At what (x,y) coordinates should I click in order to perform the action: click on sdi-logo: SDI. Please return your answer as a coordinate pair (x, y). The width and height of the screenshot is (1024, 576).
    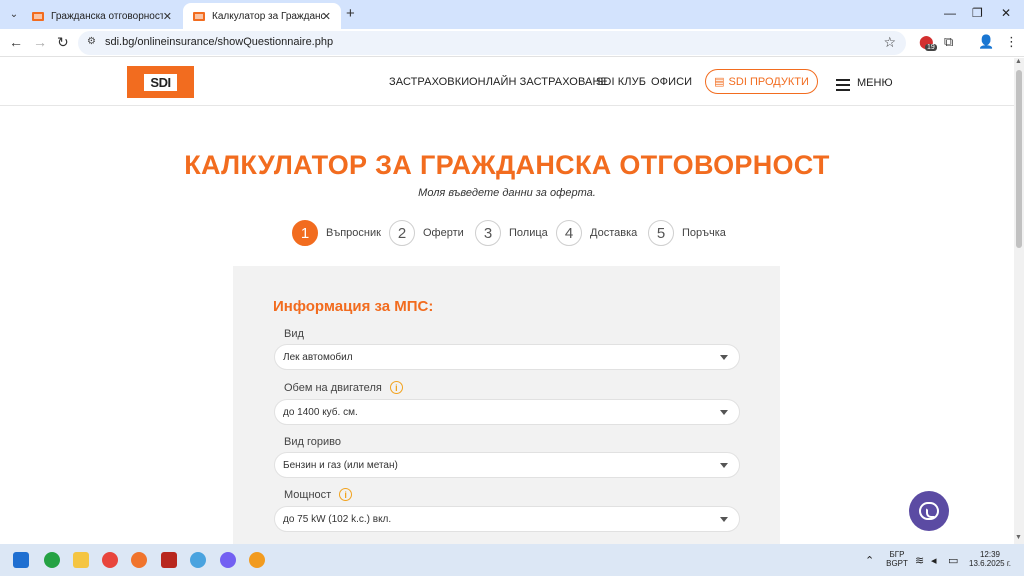
    Looking at the image, I should click on (160, 82).